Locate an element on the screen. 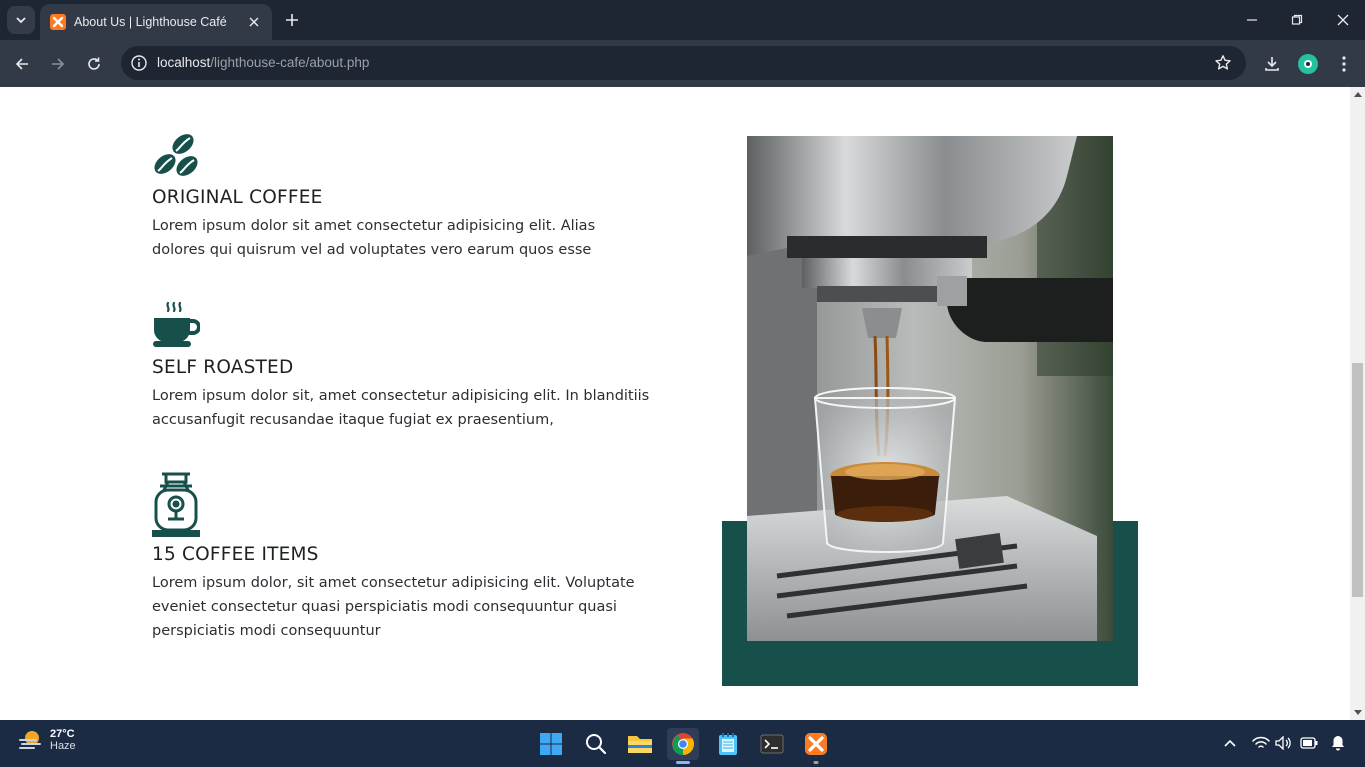 Image resolution: width=1365 pixels, height=767 pixels. weather-condition: Haze is located at coordinates (63, 746).